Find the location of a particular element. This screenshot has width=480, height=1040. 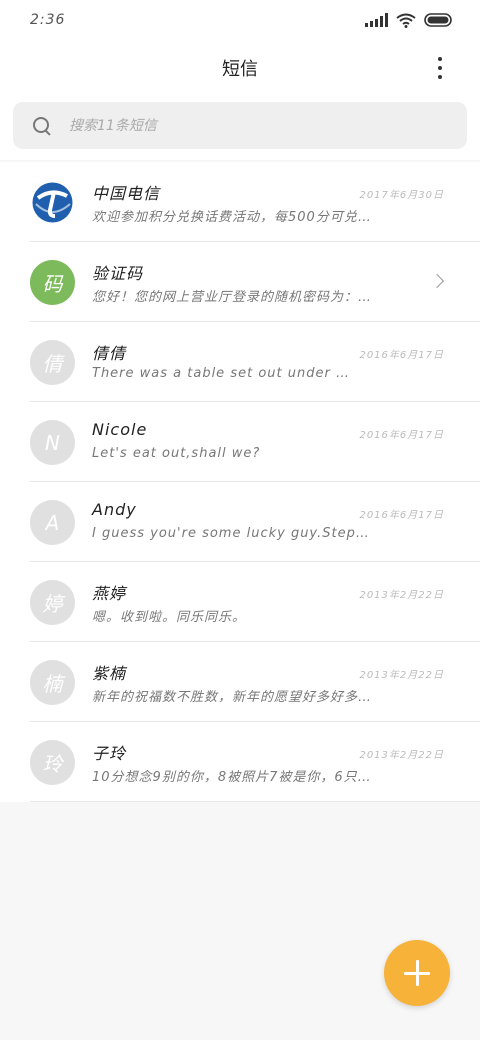

divider is located at coordinates (255, 801).